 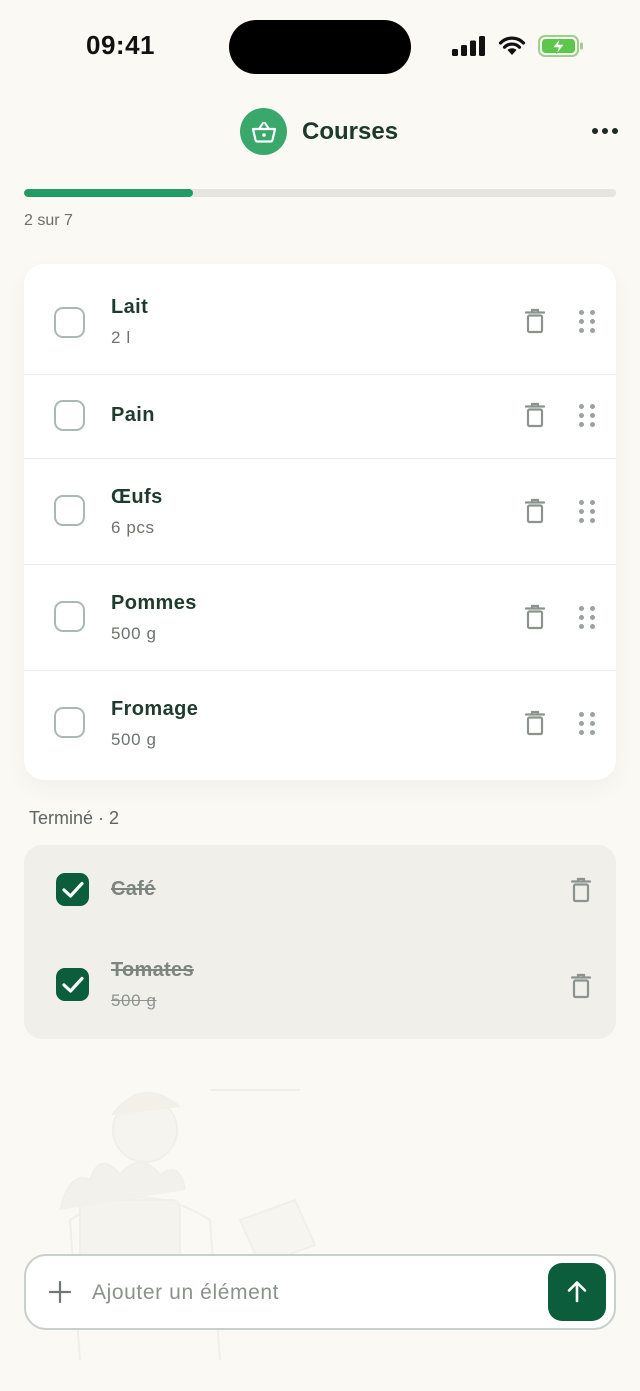 I want to click on list-item: Œufs 6 pcs, so click(x=320, y=511).